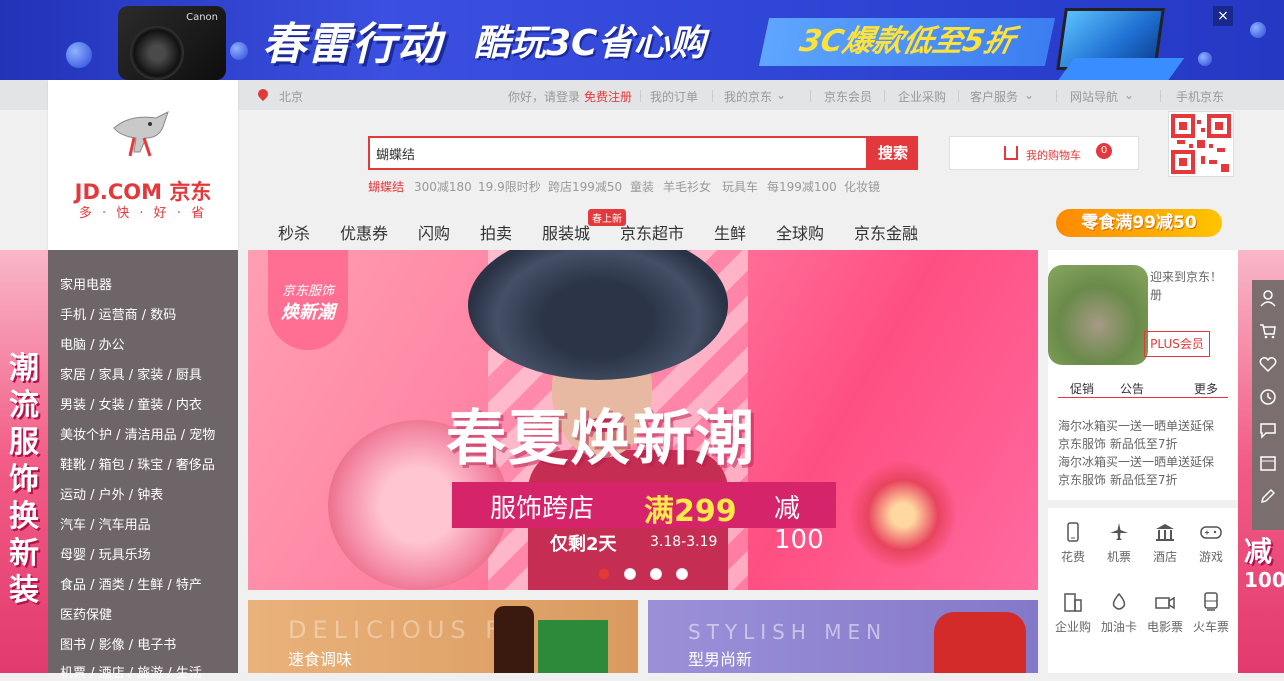 This screenshot has width=1284, height=681. I want to click on service-train-ticket: 火车票, so click(1211, 613).